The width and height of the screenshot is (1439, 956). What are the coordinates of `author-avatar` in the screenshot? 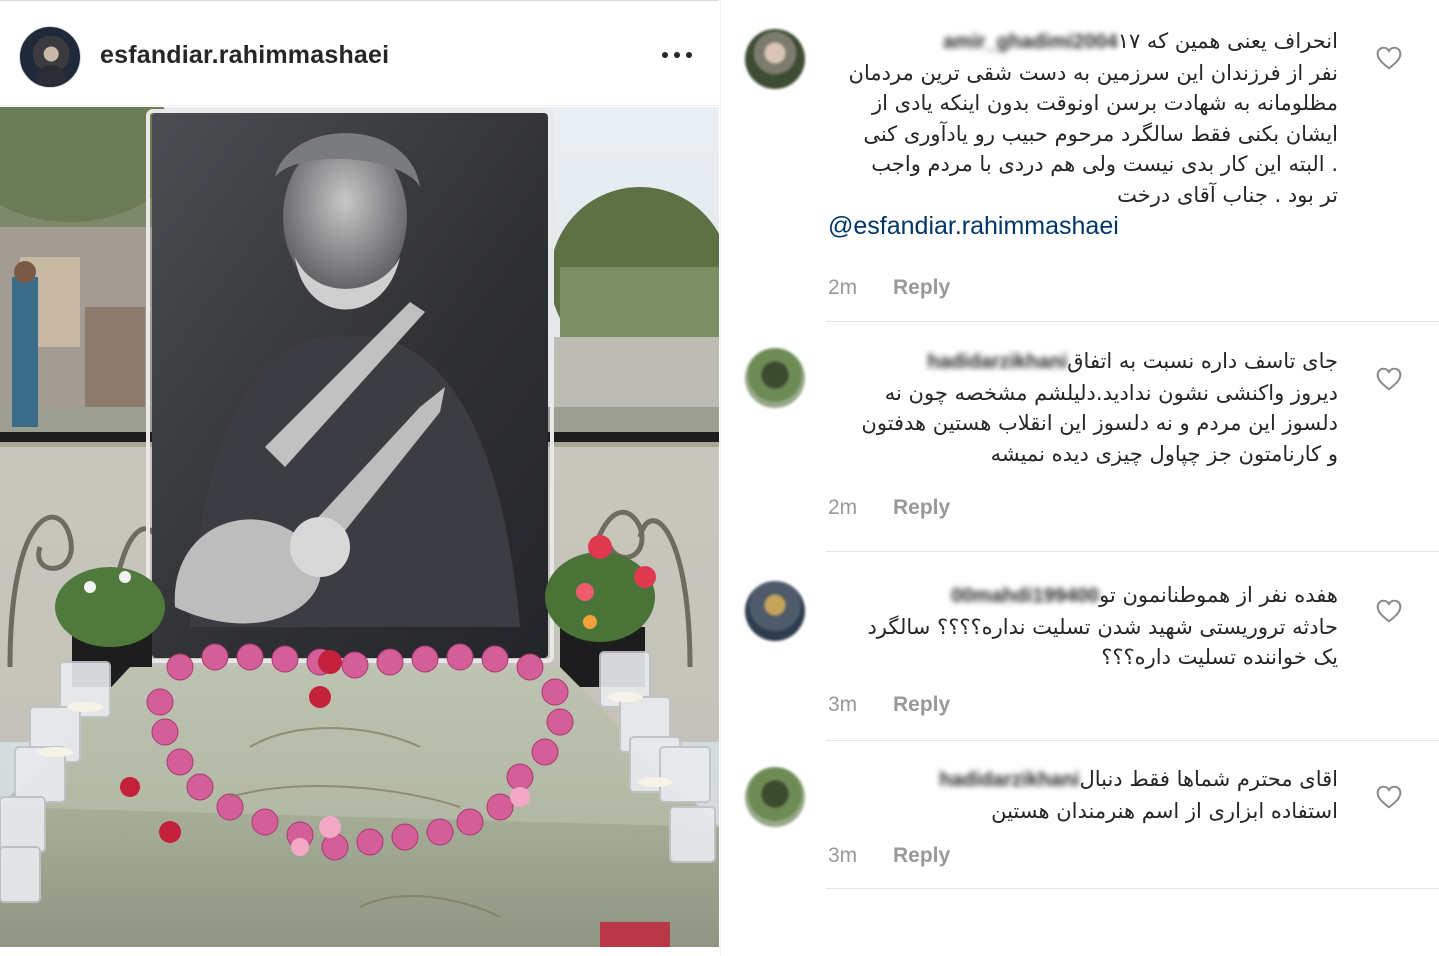 It's located at (50, 57).